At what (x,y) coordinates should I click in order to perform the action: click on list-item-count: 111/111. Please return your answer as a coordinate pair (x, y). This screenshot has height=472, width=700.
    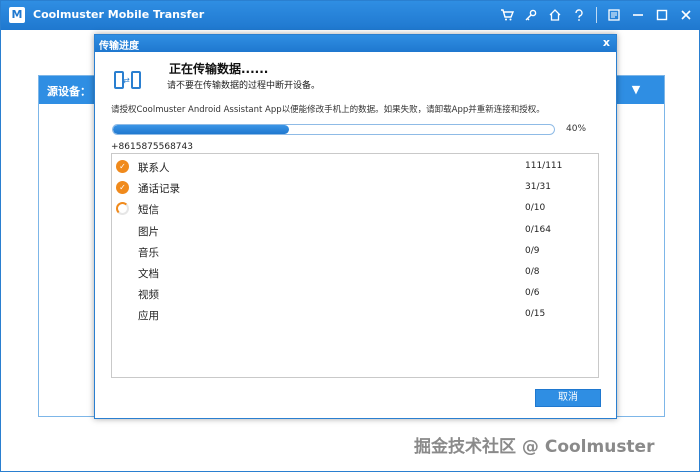
    Looking at the image, I should click on (544, 166).